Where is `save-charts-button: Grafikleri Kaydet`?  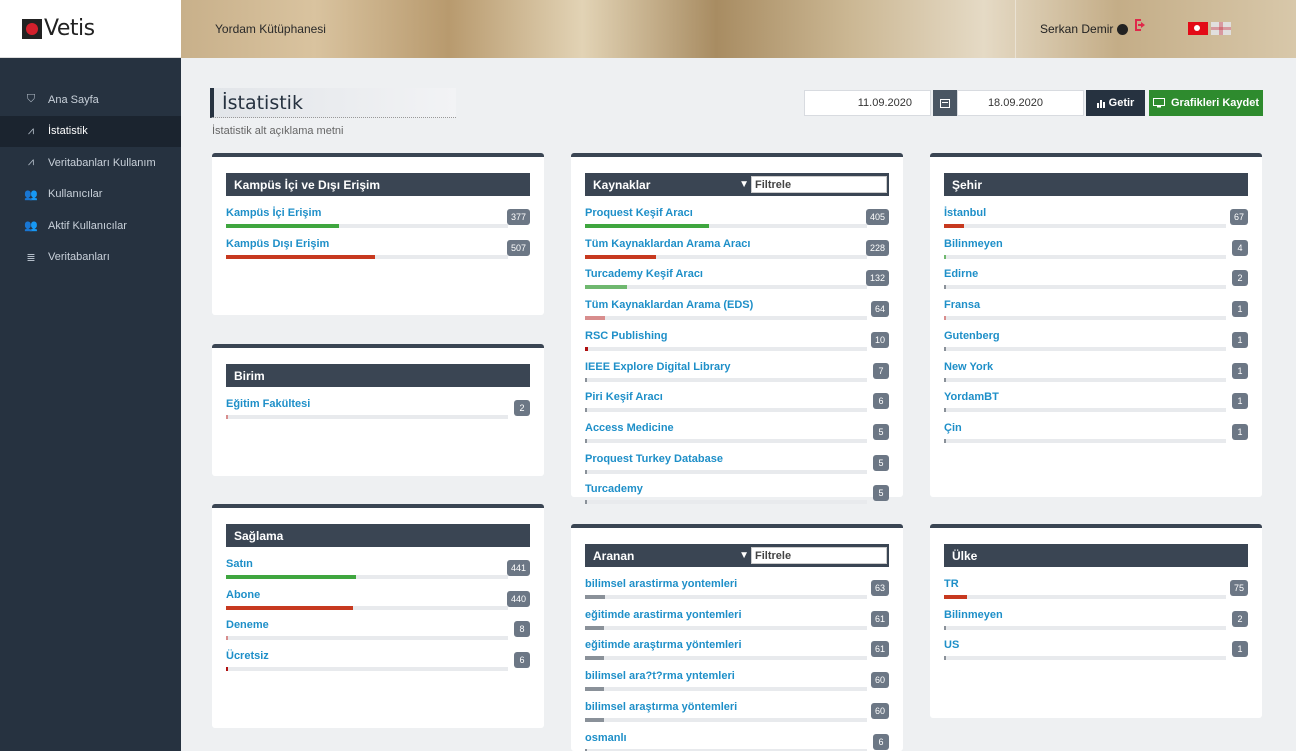
save-charts-button: Grafikleri Kaydet is located at coordinates (1206, 103).